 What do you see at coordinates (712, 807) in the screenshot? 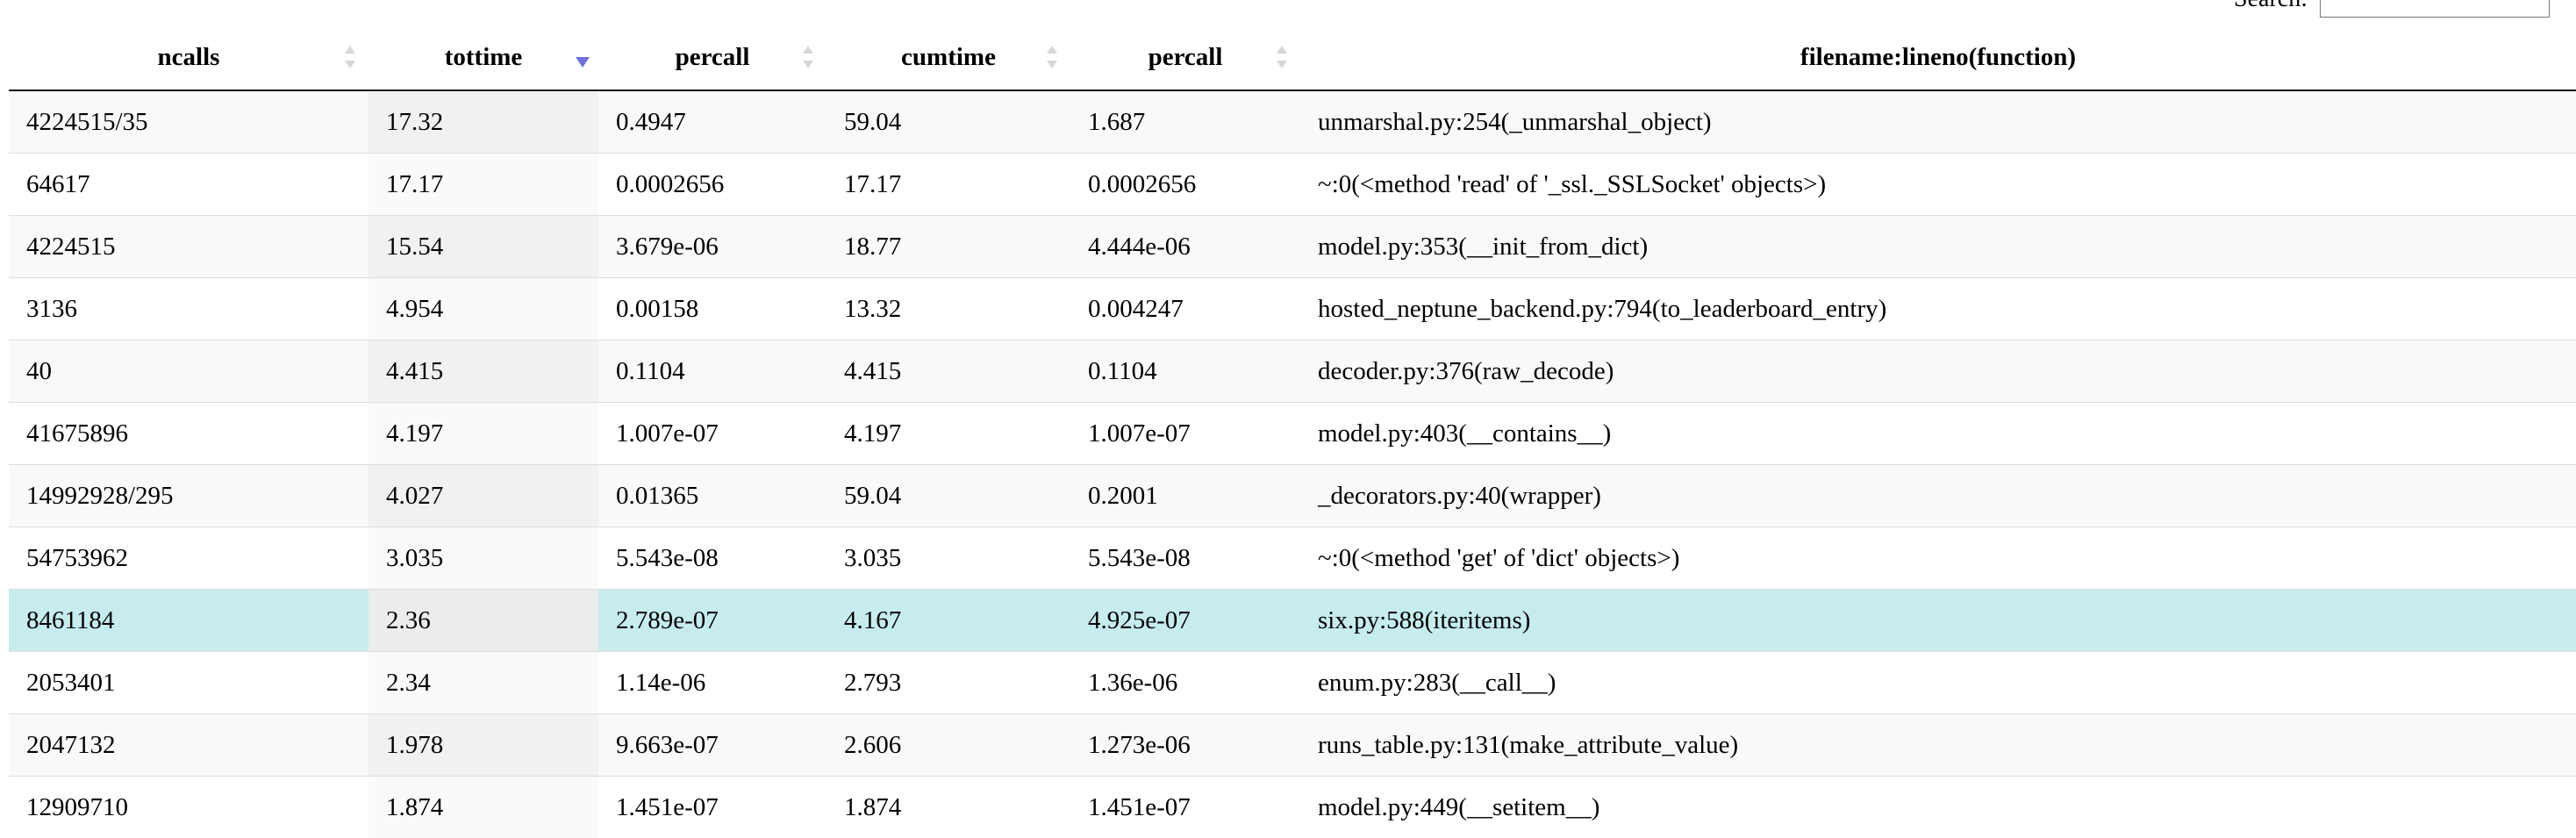
I see `cell-percall: 1.451e-07` at bounding box center [712, 807].